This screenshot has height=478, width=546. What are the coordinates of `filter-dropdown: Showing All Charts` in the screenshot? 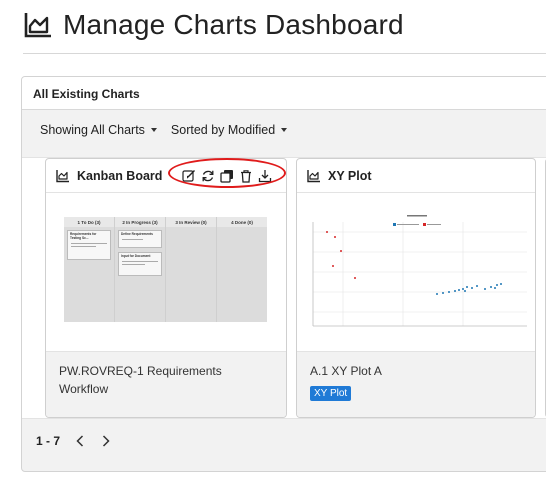 It's located at (98, 130).